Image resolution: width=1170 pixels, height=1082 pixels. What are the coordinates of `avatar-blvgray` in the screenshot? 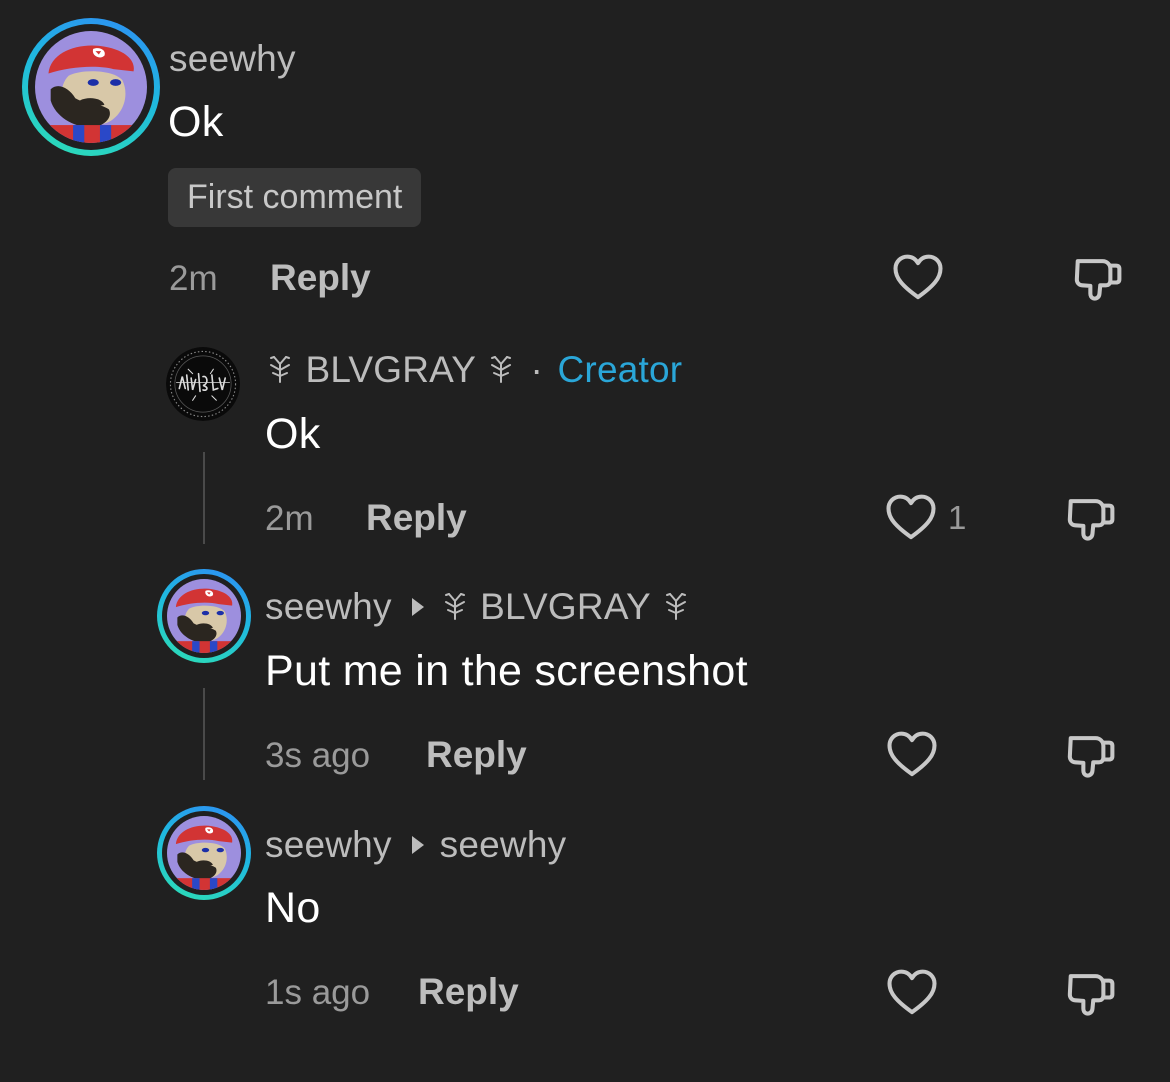 It's located at (203, 384).